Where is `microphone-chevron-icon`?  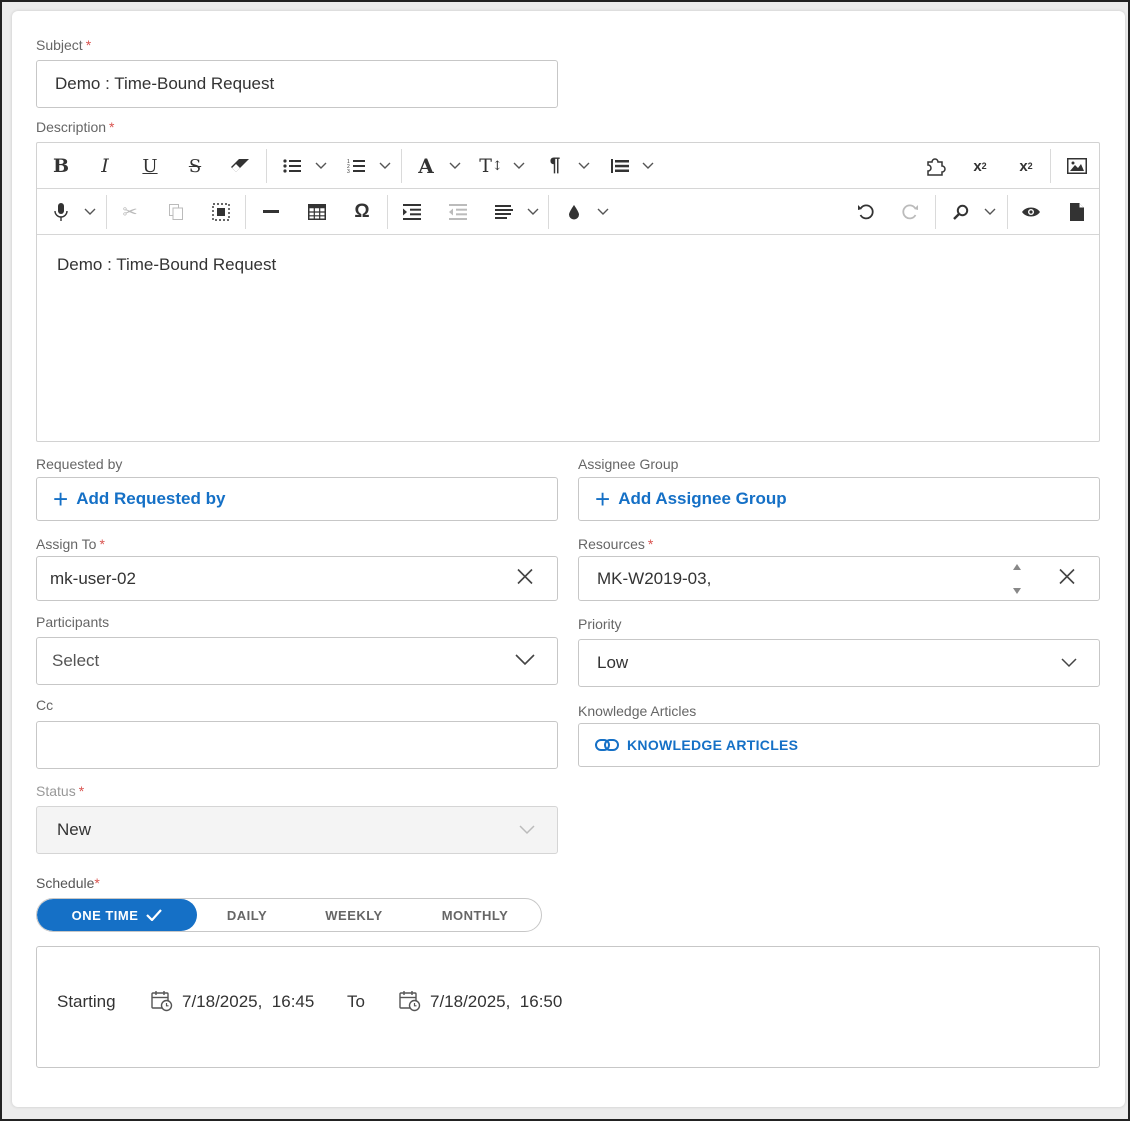 microphone-chevron-icon is located at coordinates (90, 212).